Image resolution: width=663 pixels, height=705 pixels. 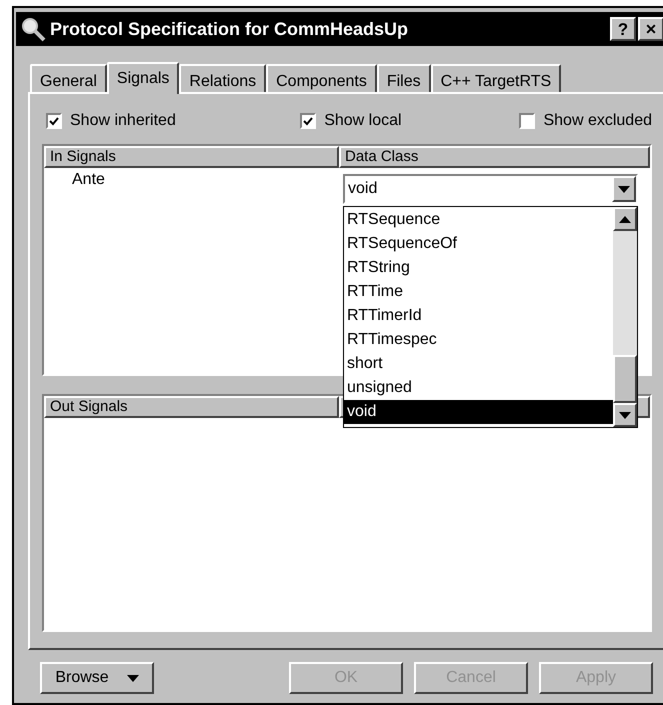 I want to click on tab: Files, so click(x=403, y=78).